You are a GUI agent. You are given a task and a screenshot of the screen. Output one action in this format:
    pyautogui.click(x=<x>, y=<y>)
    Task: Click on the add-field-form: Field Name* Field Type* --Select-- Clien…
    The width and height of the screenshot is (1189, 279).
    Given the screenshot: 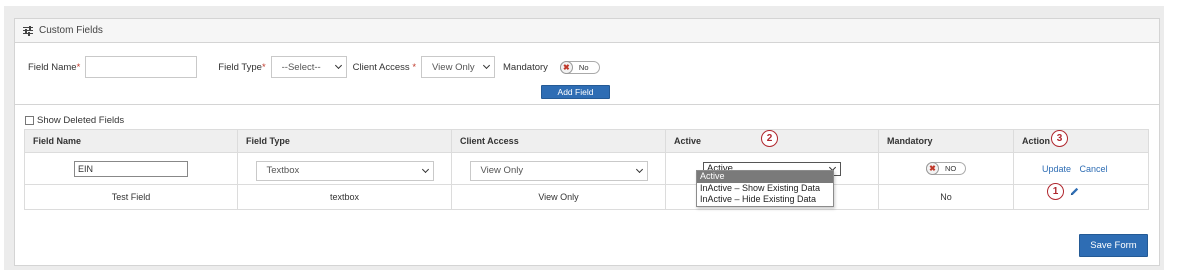 What is the action you would take?
    pyautogui.click(x=314, y=67)
    